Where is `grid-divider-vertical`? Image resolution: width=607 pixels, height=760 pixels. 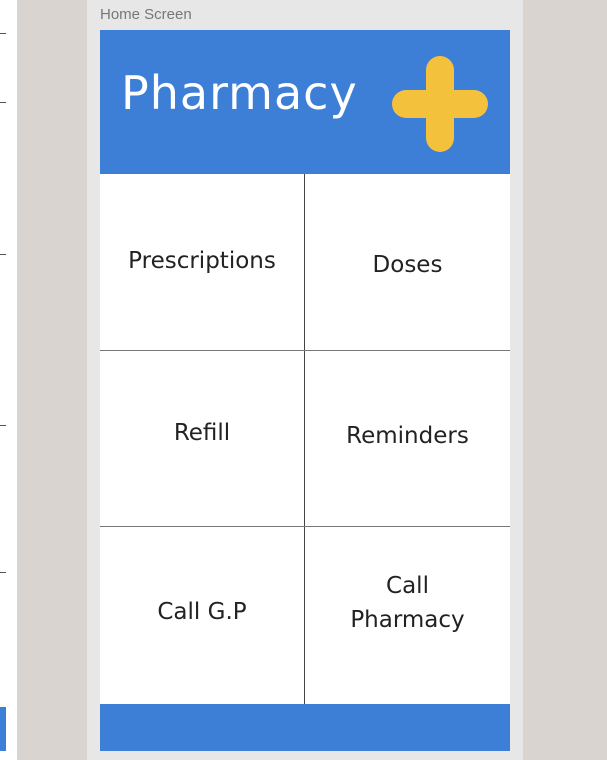
grid-divider-vertical is located at coordinates (304, 439).